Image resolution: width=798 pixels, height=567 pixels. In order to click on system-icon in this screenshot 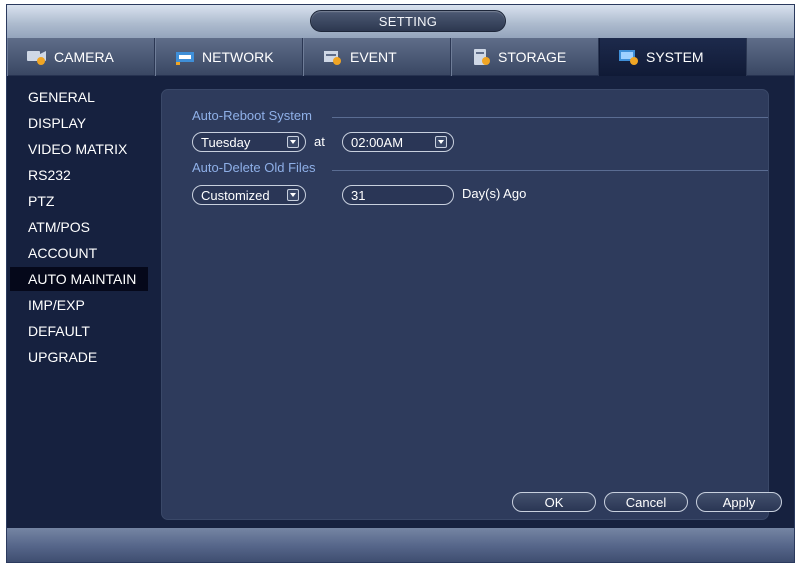, I will do `click(629, 57)`.